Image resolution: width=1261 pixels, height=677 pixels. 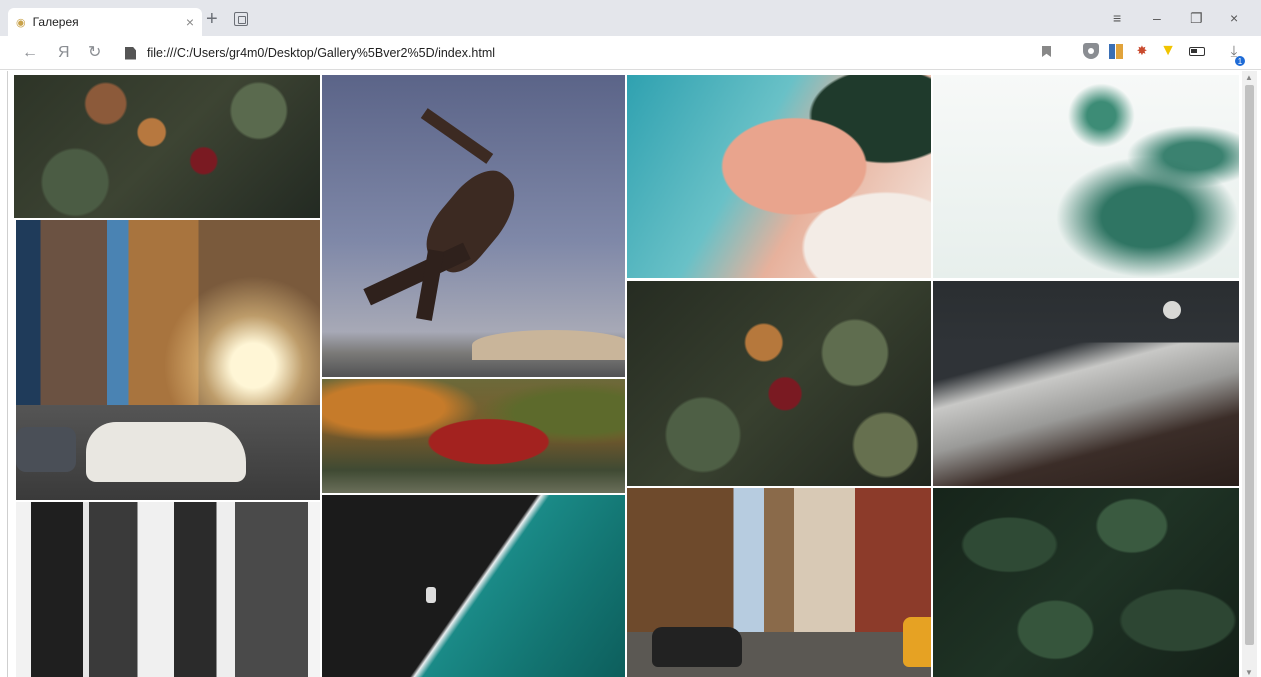 What do you see at coordinates (1234, 18) in the screenshot?
I see `close-window-icon: ×` at bounding box center [1234, 18].